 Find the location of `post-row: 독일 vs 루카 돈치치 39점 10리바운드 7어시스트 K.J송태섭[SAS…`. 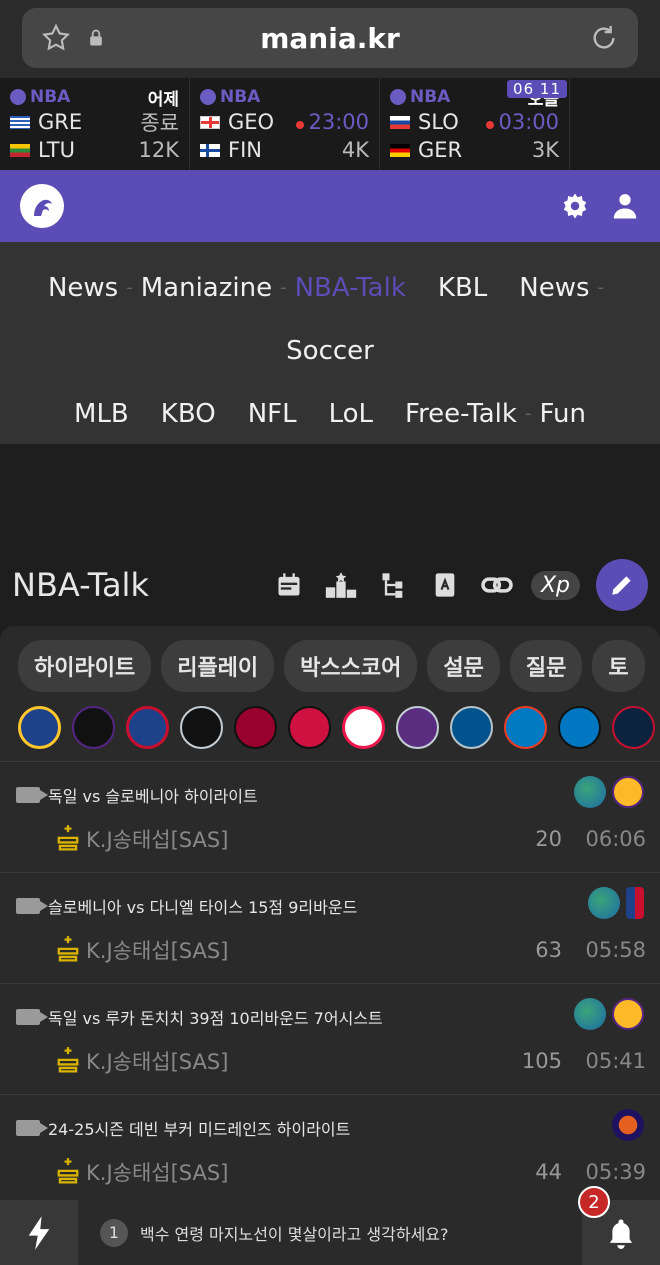

post-row: 독일 vs 루카 돈치치 39점 10리바운드 7어시스트 K.J송태섭[SAS… is located at coordinates (330, 1038).